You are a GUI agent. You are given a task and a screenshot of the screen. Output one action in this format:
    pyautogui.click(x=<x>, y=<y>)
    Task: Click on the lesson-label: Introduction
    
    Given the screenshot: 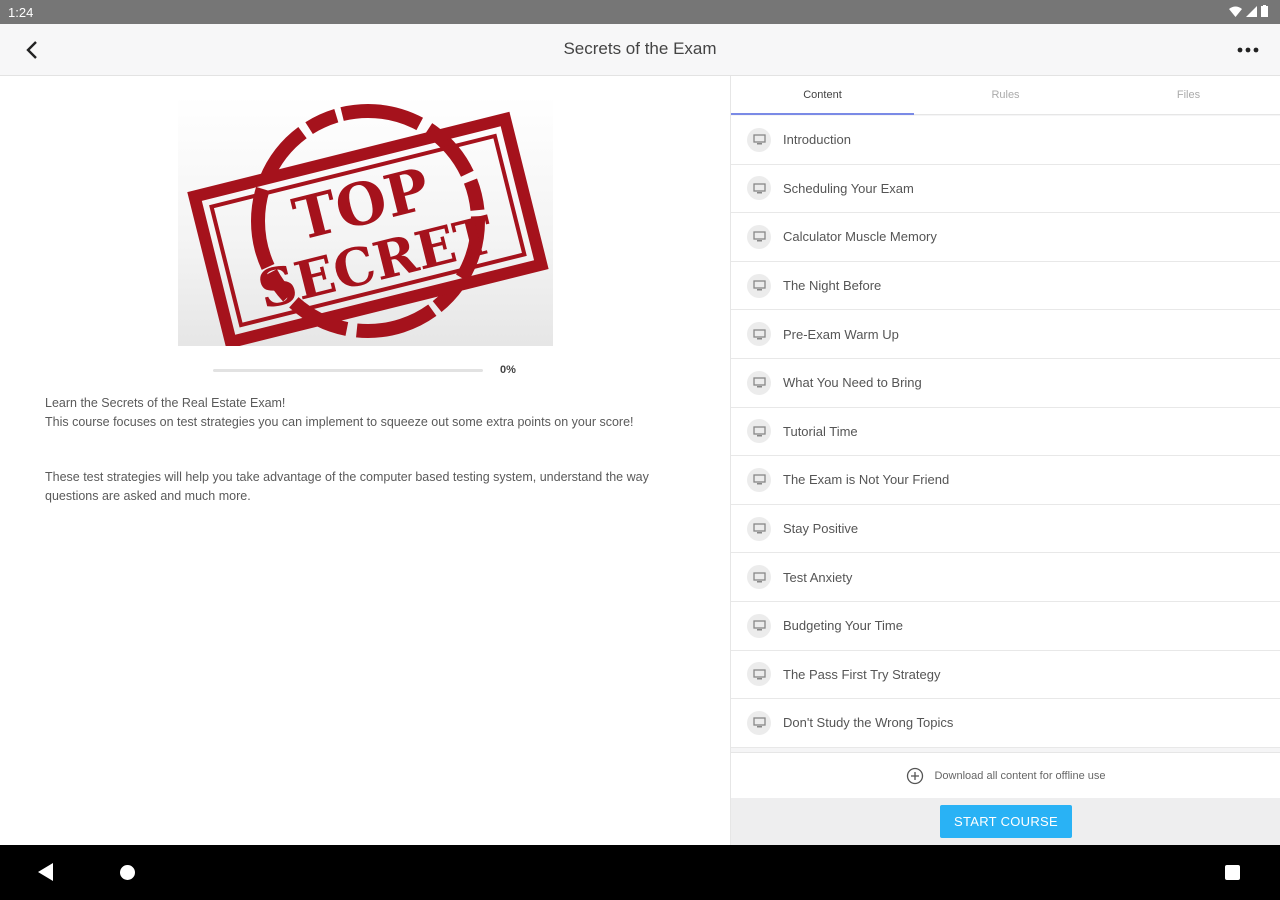 What is the action you would take?
    pyautogui.click(x=817, y=140)
    